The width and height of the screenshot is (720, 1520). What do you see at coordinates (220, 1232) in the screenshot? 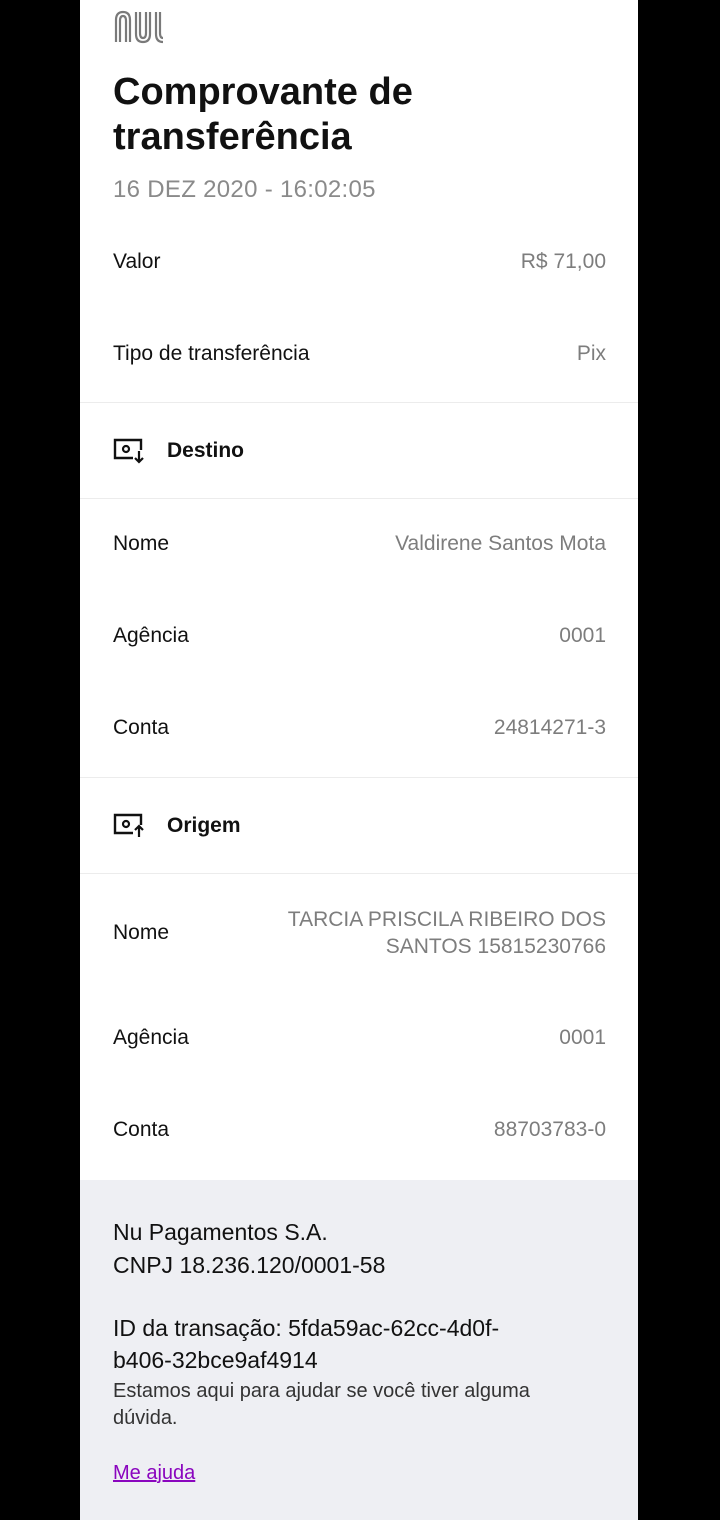
I see `company-name: Nu Pagamentos S.A.` at bounding box center [220, 1232].